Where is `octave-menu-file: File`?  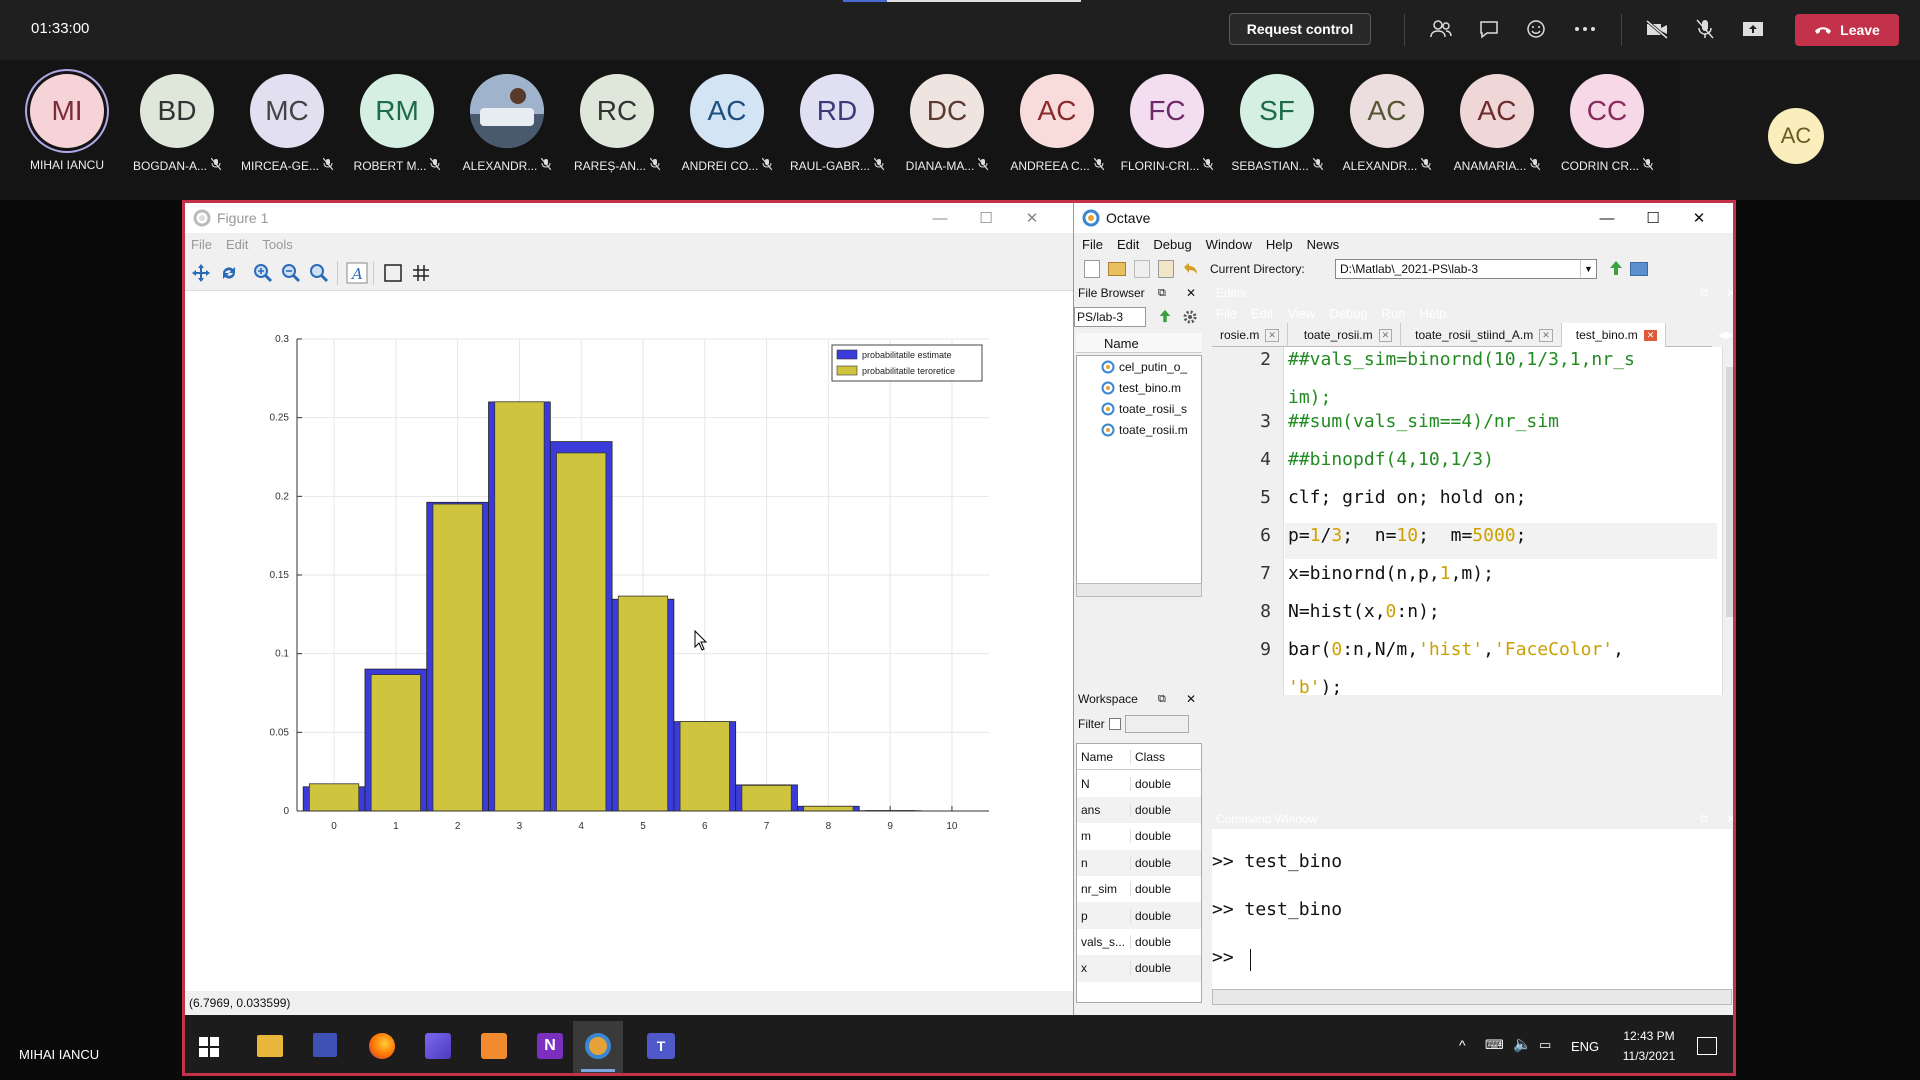
octave-menu-file: File is located at coordinates (1092, 244).